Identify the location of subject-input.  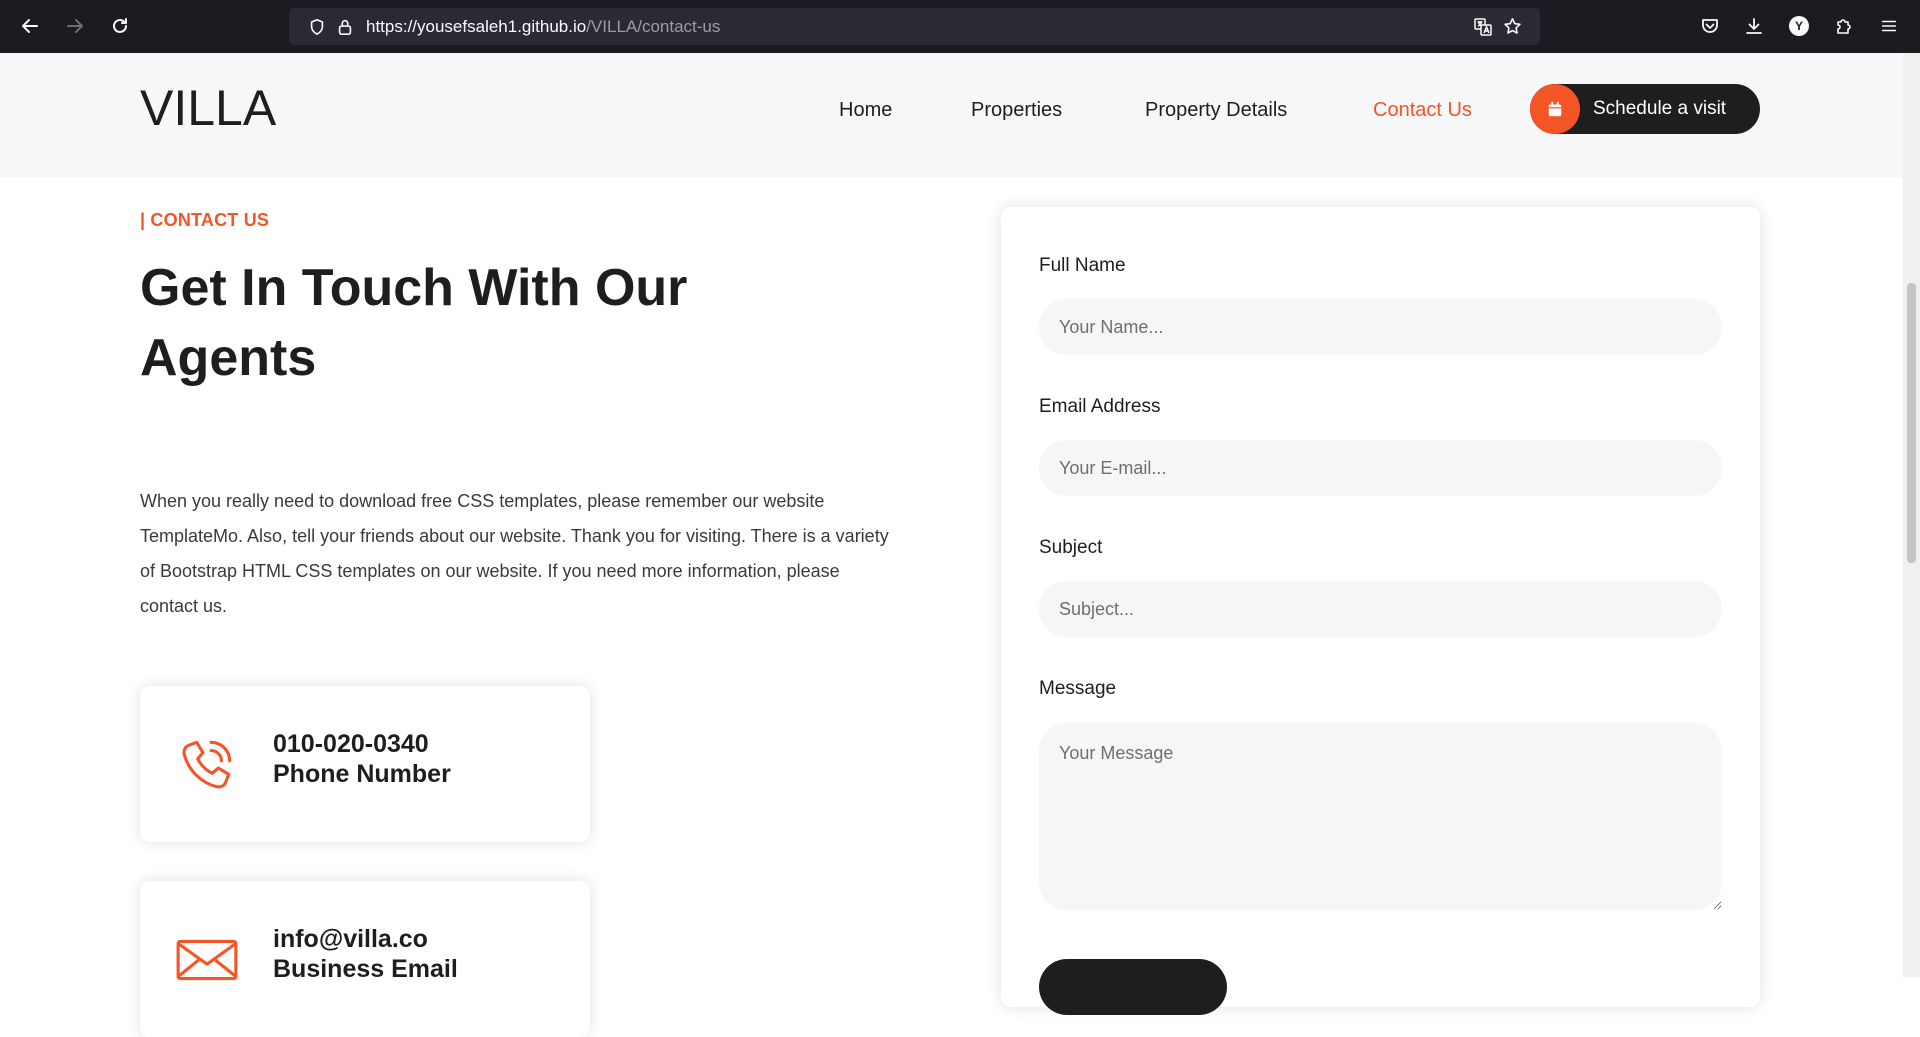
(1380, 609).